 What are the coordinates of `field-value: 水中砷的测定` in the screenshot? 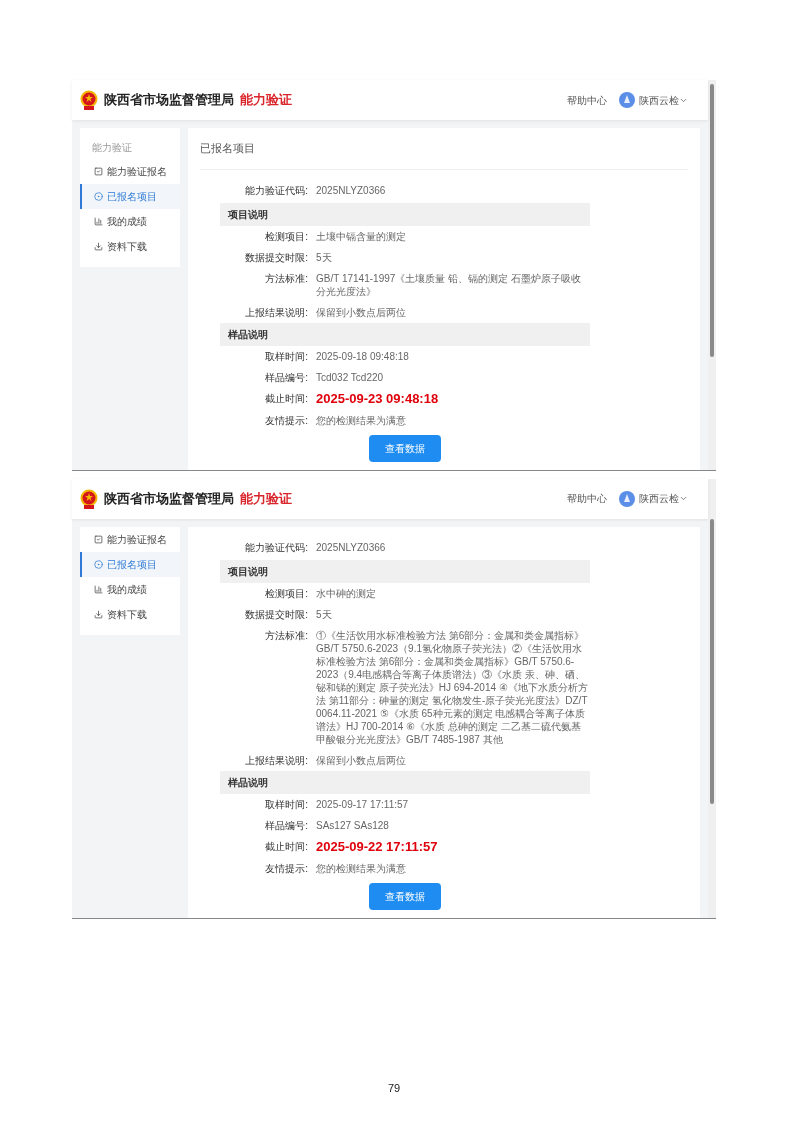 It's located at (346, 593).